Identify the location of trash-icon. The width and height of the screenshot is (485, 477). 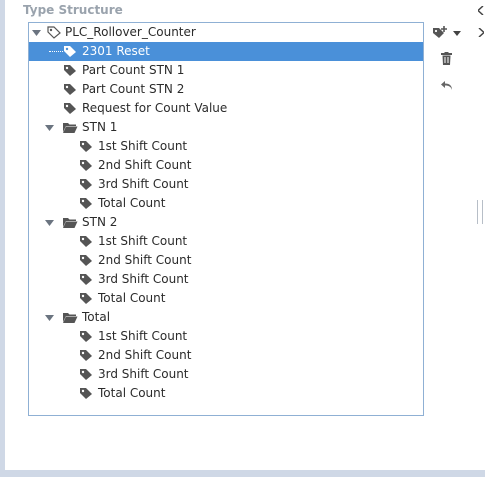
(446, 58).